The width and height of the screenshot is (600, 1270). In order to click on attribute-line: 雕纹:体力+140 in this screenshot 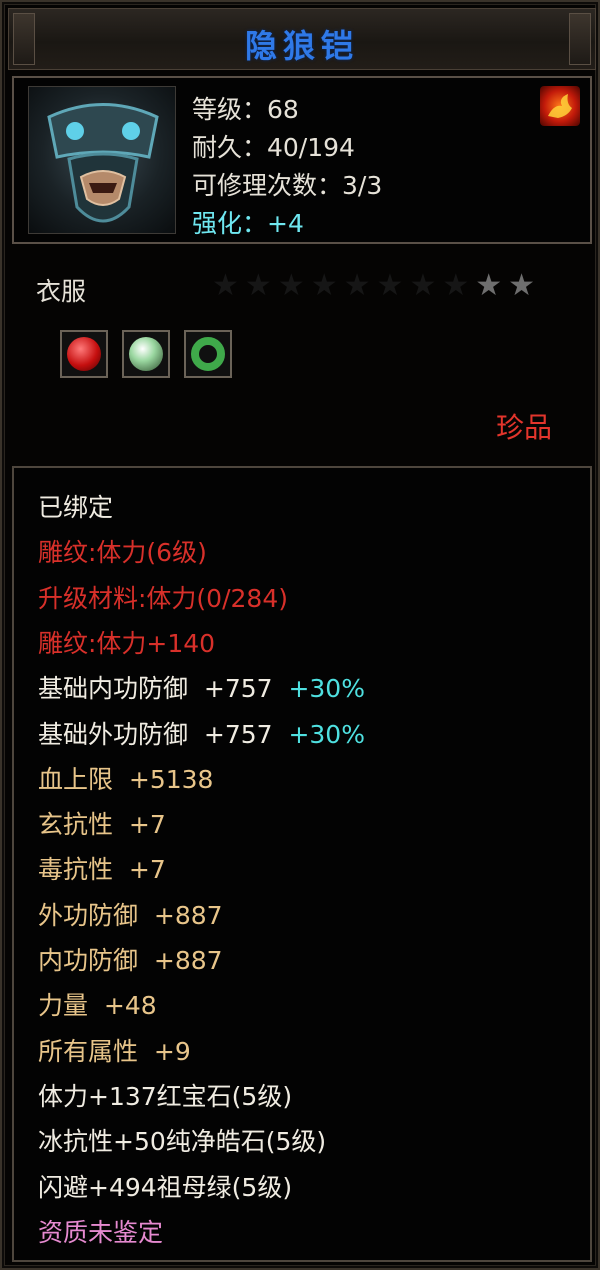, I will do `click(126, 644)`.